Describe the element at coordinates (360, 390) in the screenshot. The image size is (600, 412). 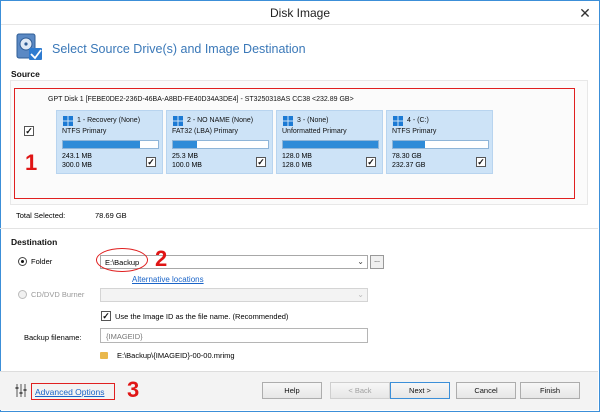
I see `back-button: < Back` at that location.